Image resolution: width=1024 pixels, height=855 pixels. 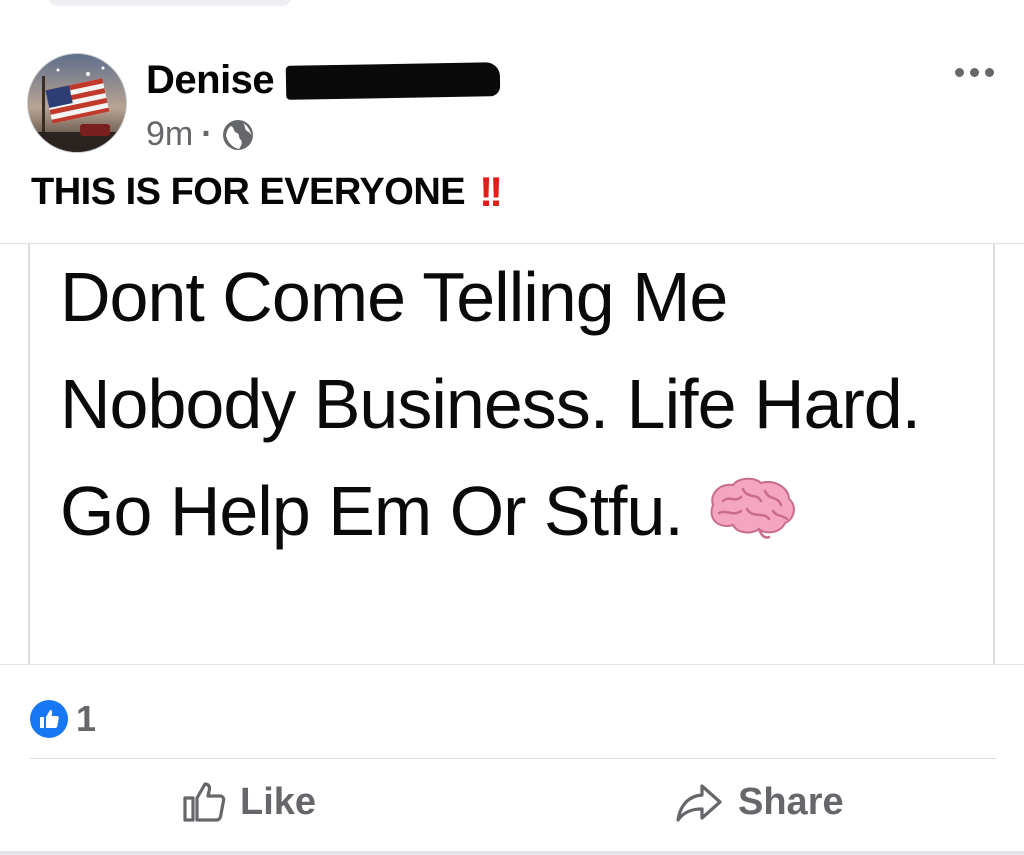 I want to click on like-label: Like, so click(x=278, y=801).